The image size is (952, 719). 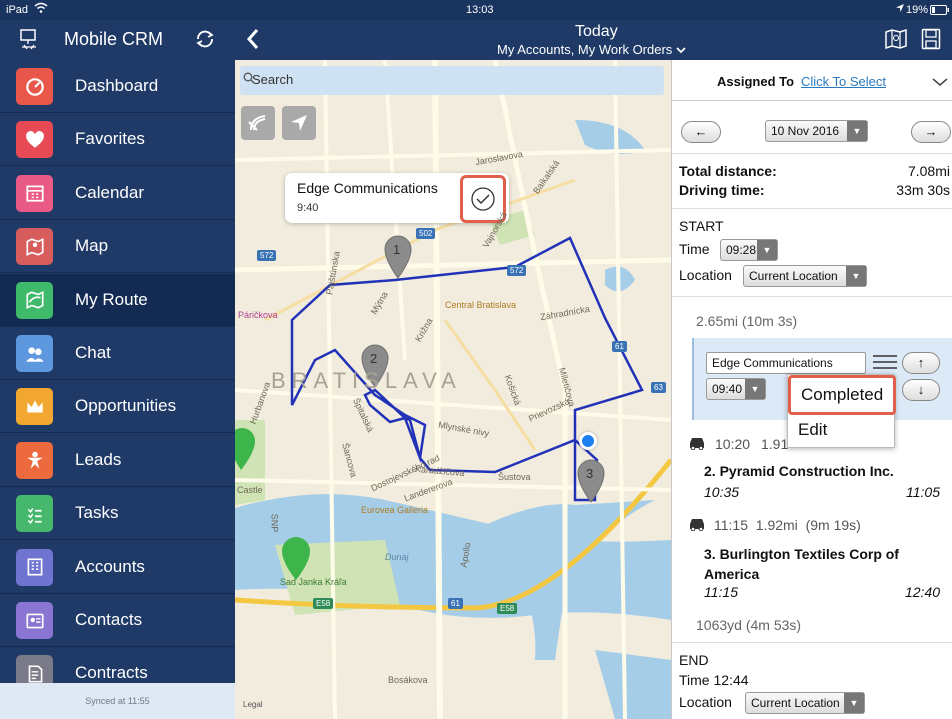 What do you see at coordinates (29, 41) in the screenshot?
I see `device-sync-icon` at bounding box center [29, 41].